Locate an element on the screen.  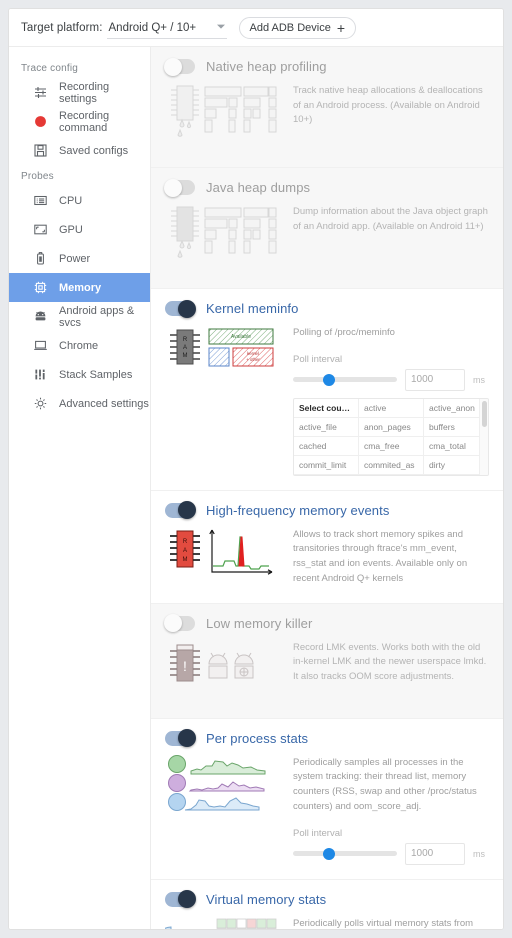
ram-meminfo-icon: R A M Available kernel + other is located at coordinates (224, 399).